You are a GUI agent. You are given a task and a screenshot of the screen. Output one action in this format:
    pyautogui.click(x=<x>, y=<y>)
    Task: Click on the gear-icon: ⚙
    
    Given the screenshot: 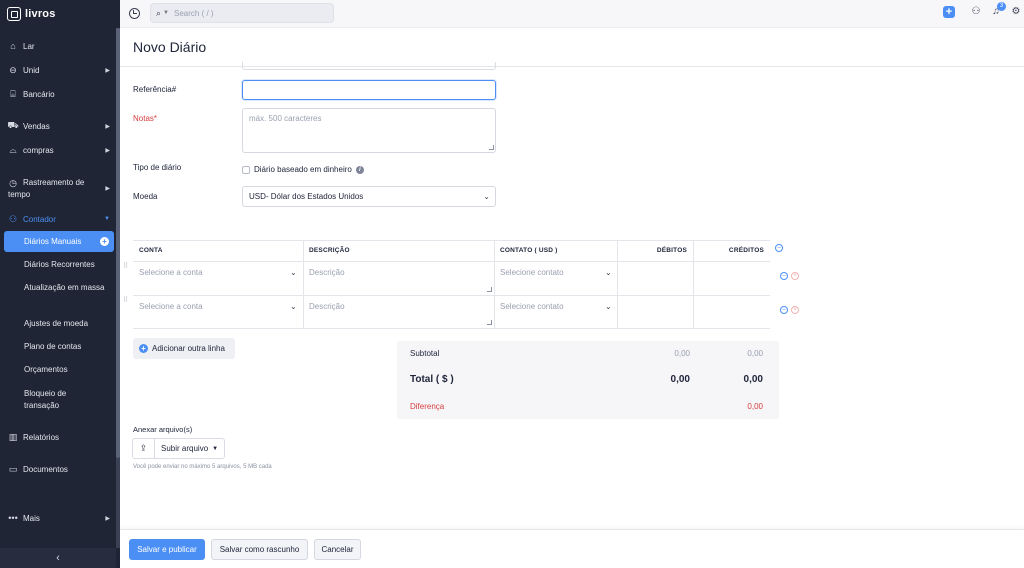 What is the action you would take?
    pyautogui.click(x=1016, y=12)
    